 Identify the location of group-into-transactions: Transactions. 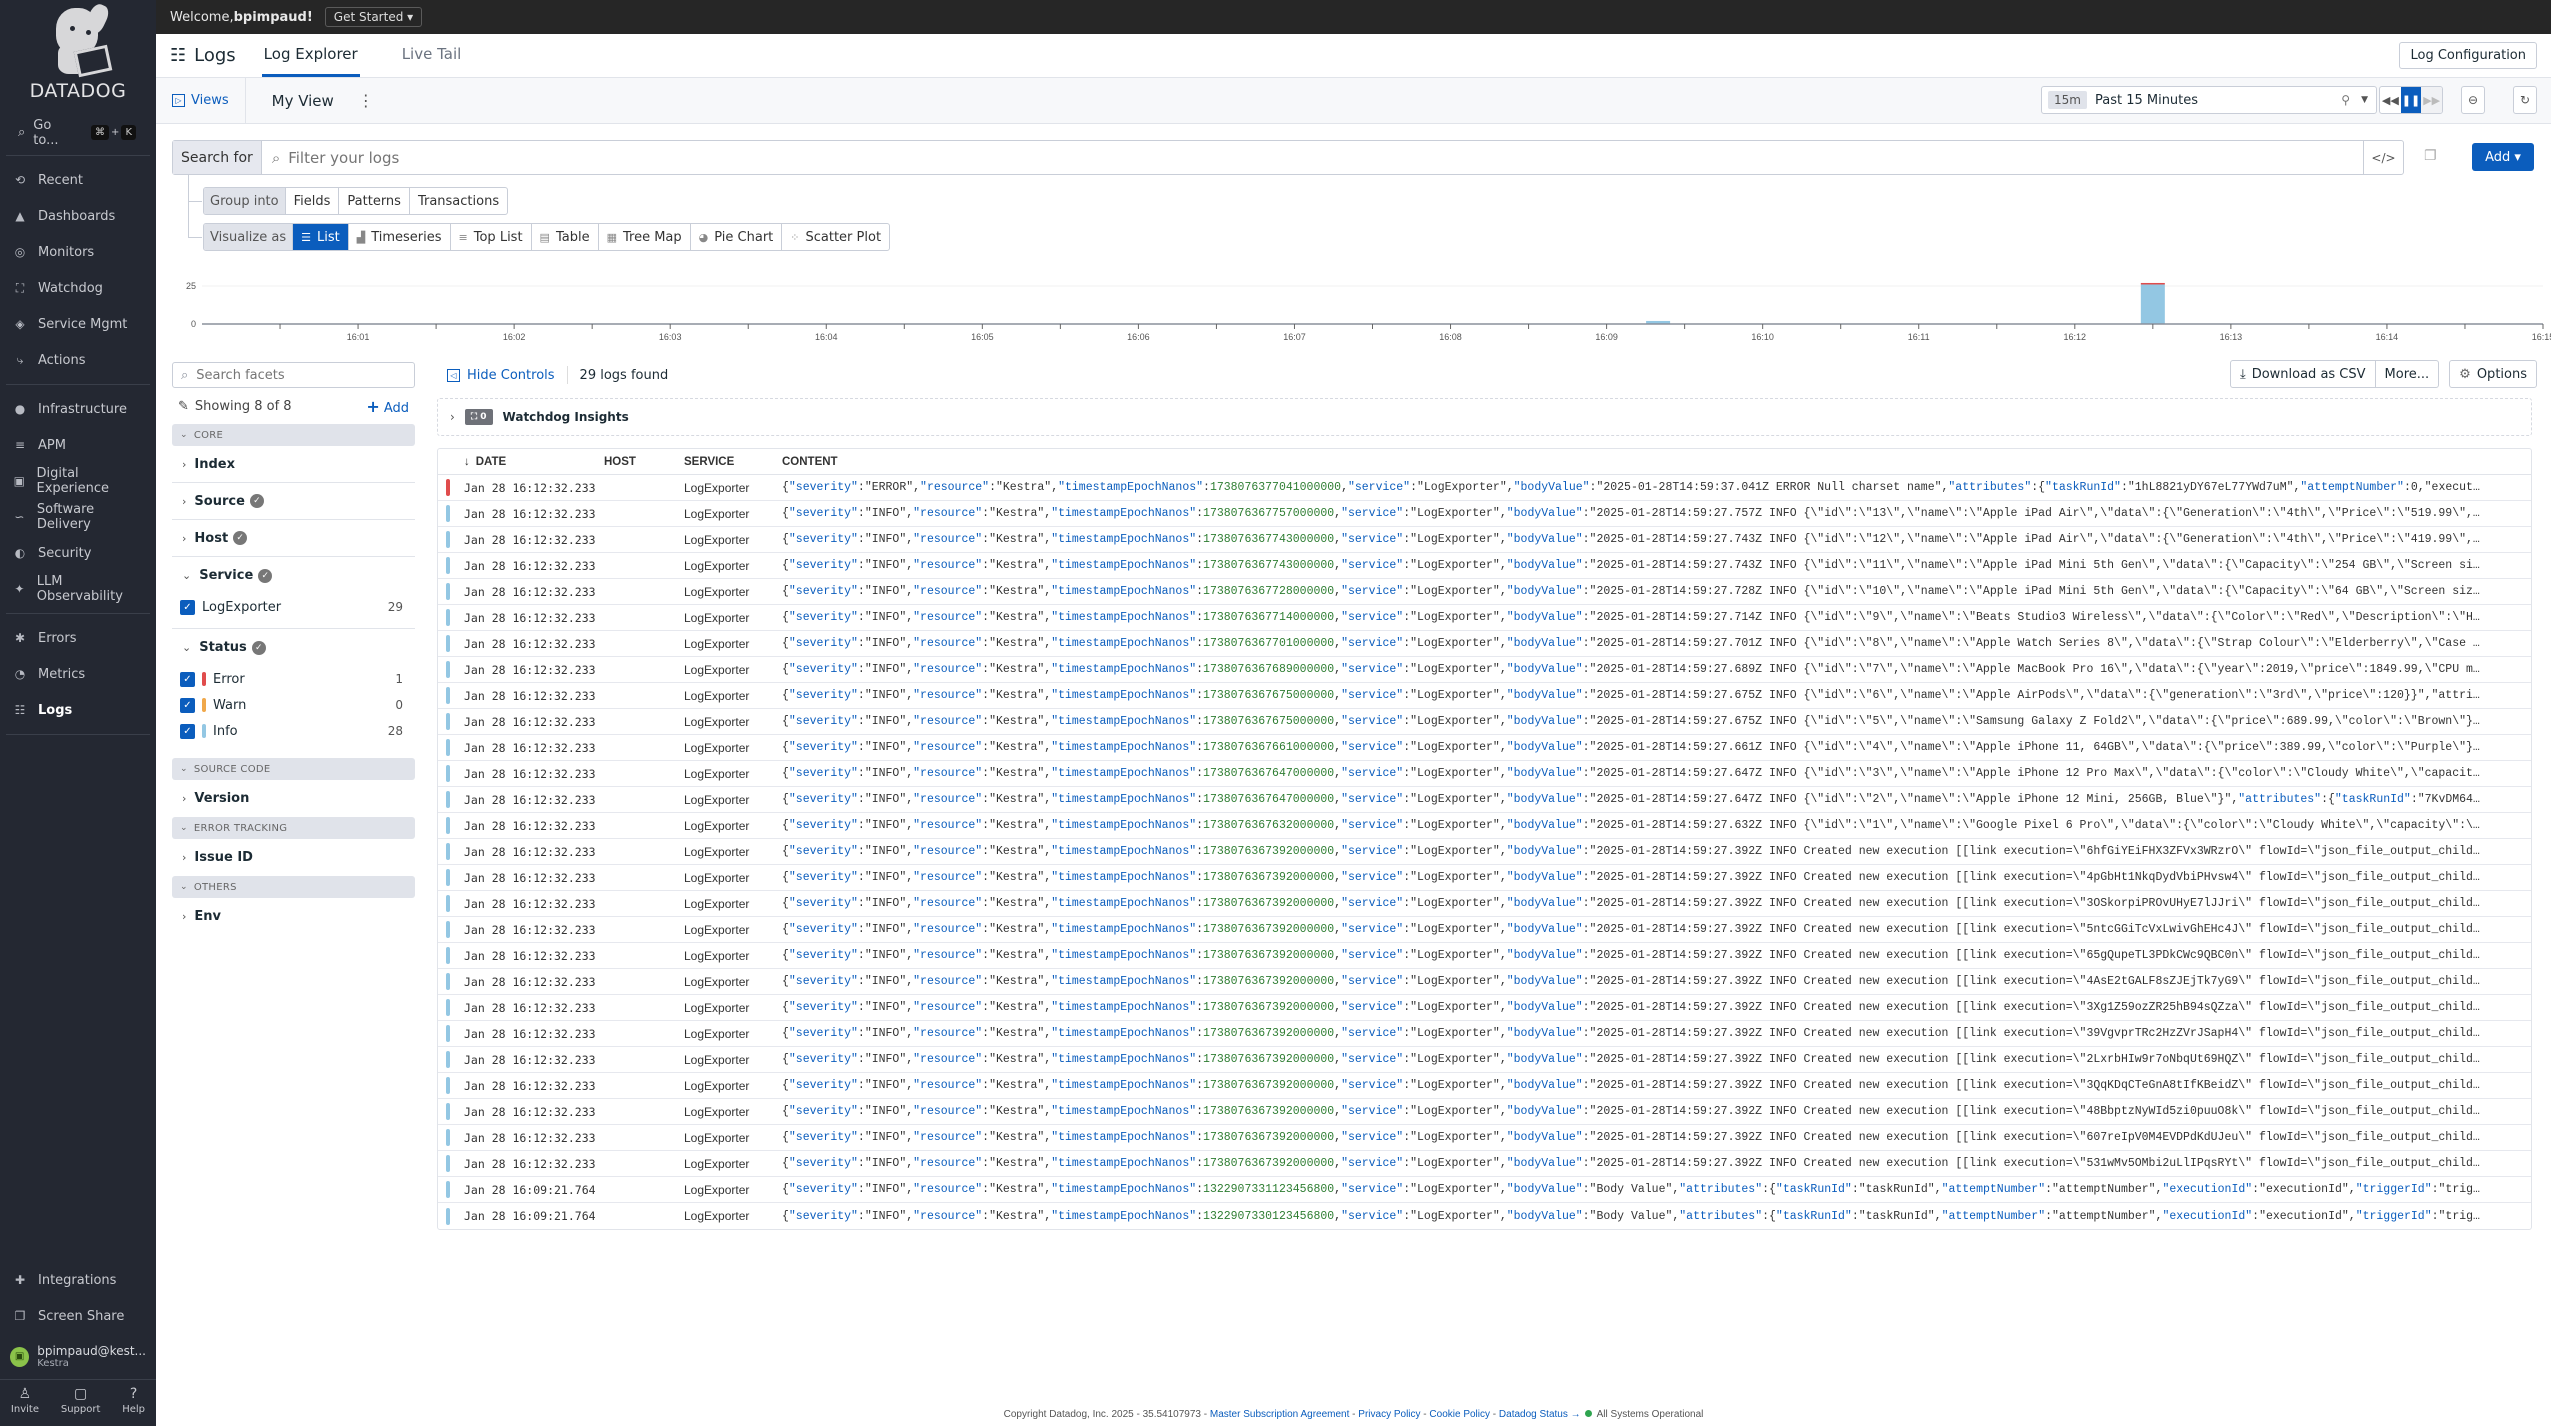
(457, 201).